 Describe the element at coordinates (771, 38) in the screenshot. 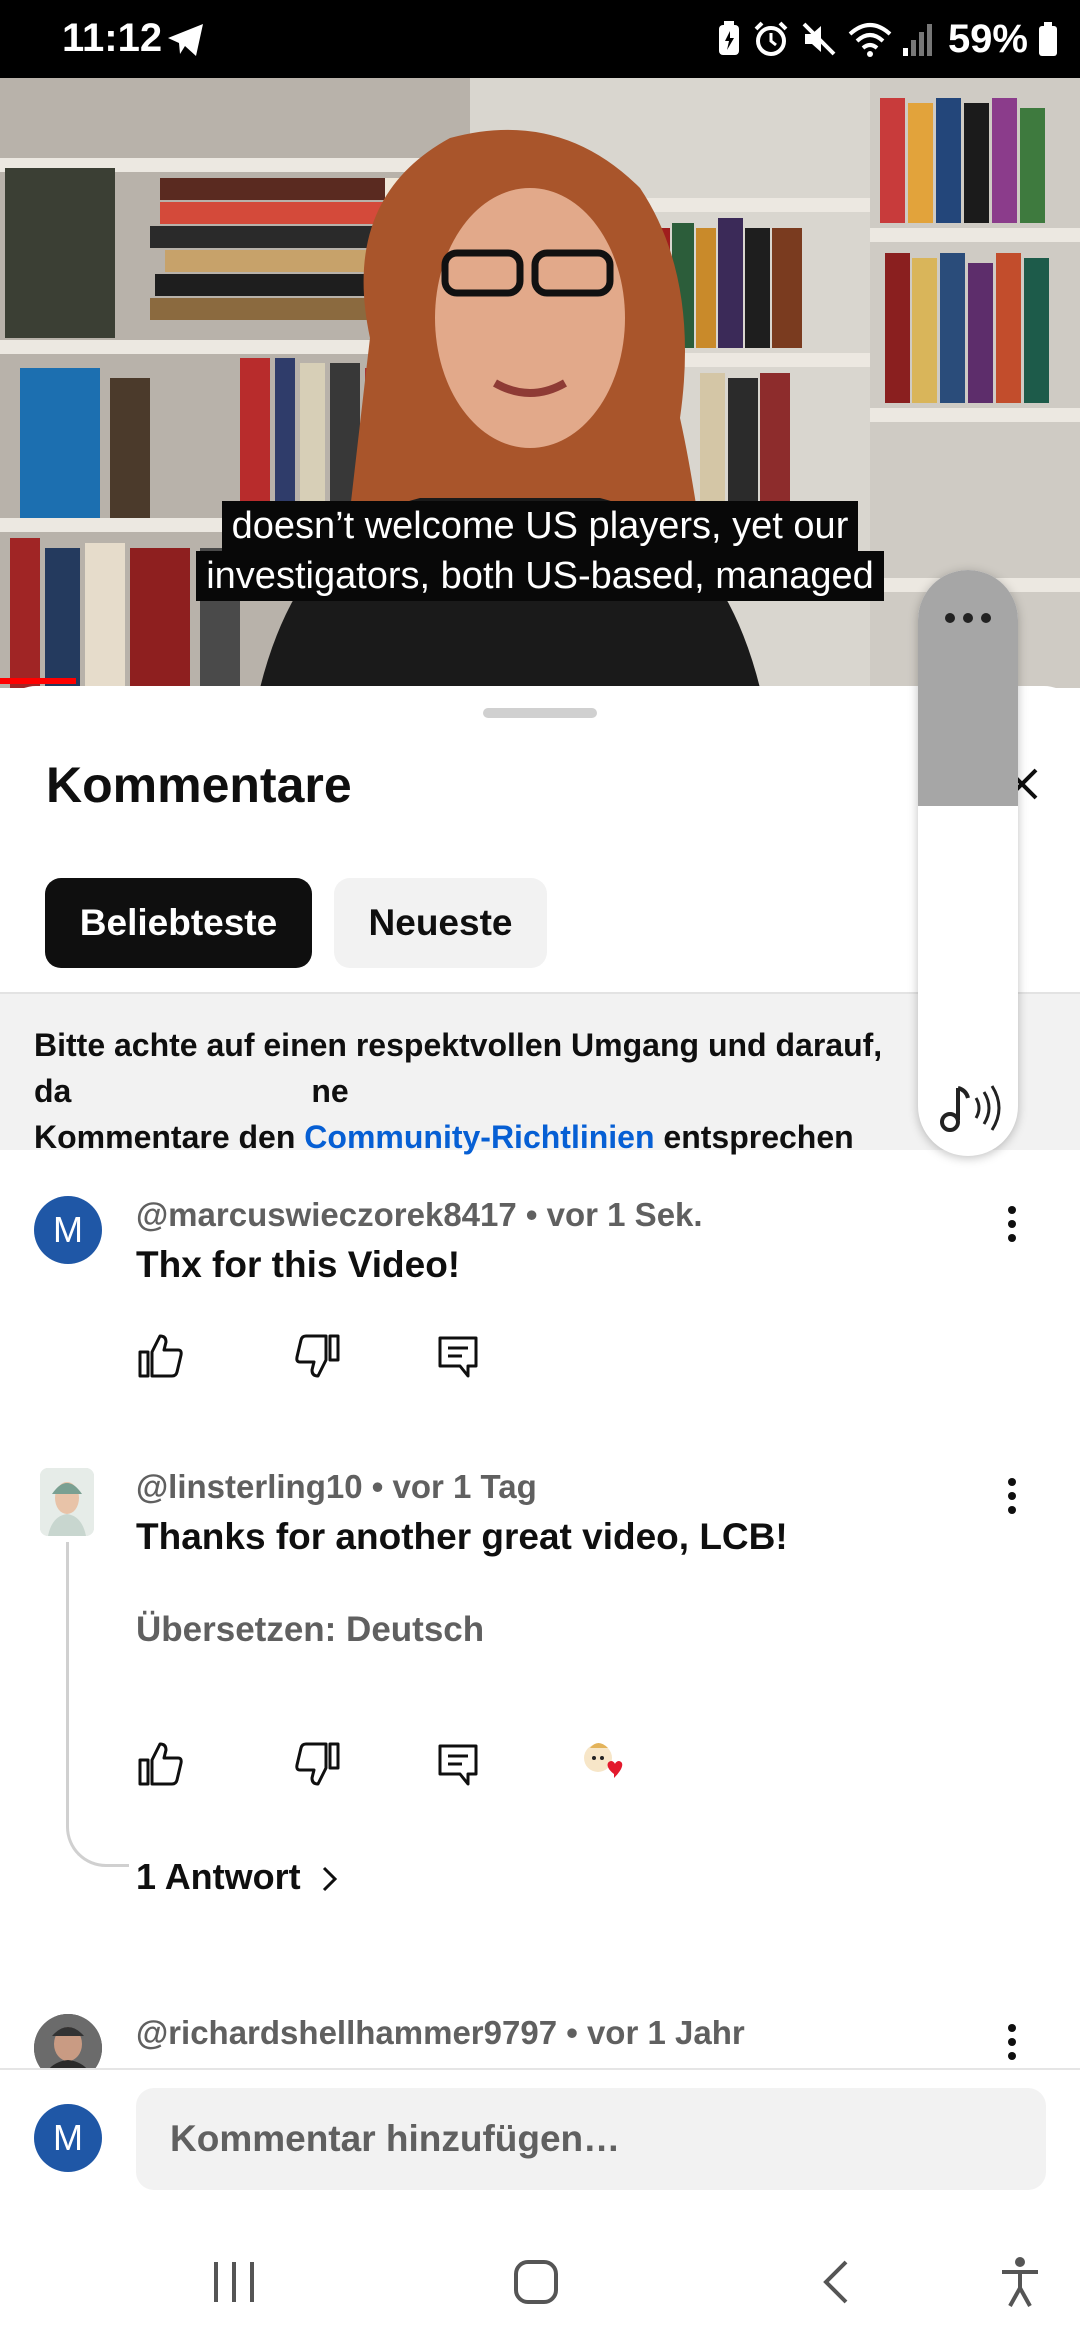

I see `alarm-icon` at that location.